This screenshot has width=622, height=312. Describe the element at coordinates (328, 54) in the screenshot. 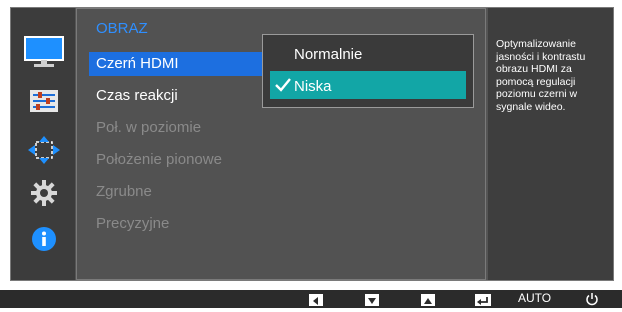

I see `submenu-option-normal: Normalnie` at that location.